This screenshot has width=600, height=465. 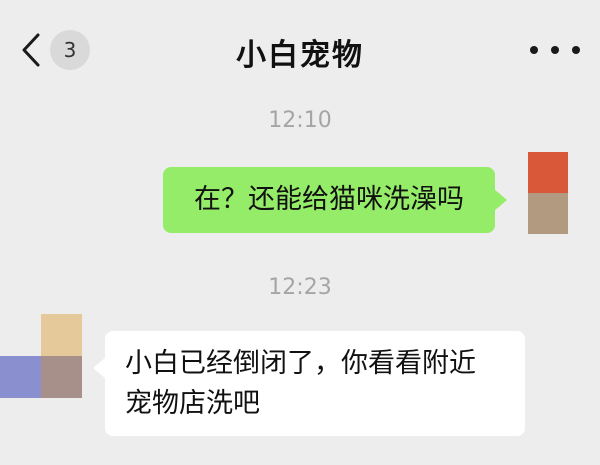 What do you see at coordinates (300, 55) in the screenshot?
I see `chat-title: 小白宠物` at bounding box center [300, 55].